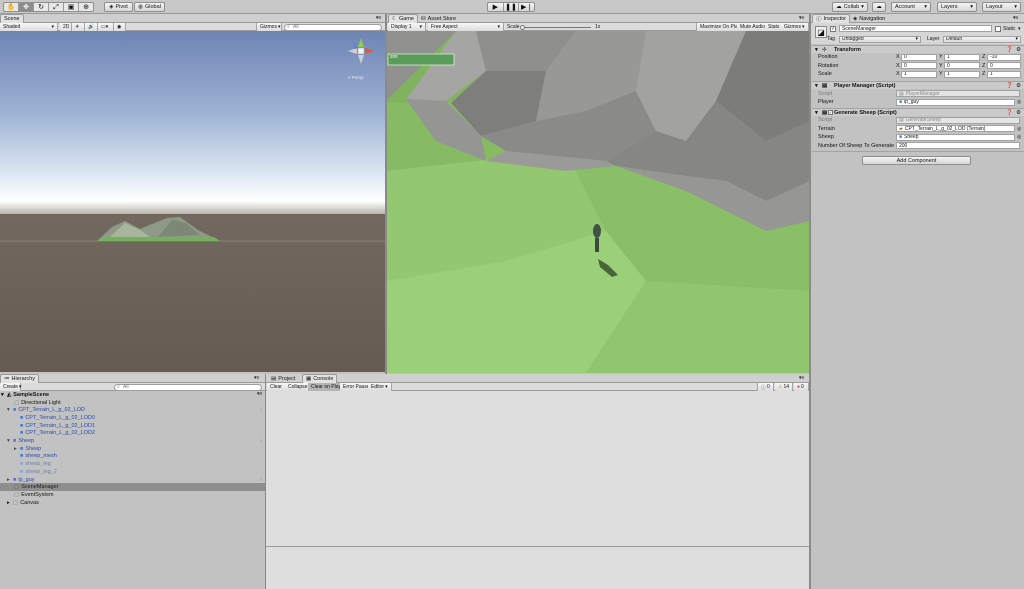 The height and width of the screenshot is (589, 1024). What do you see at coordinates (522, 27) in the screenshot?
I see `scale-slider-thumb` at bounding box center [522, 27].